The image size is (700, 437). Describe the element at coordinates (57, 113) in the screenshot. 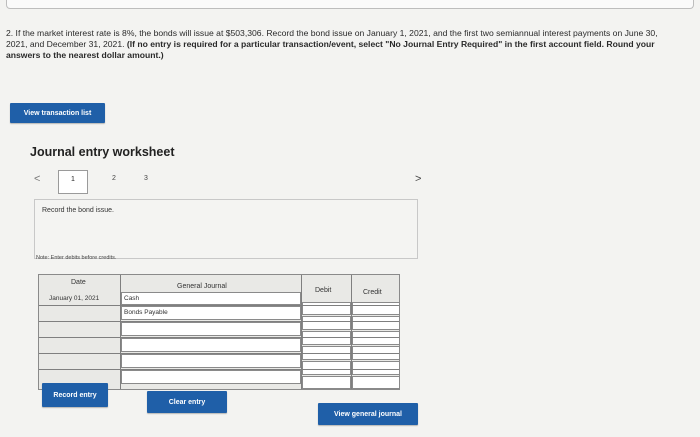

I see `view-transaction-list-button: View transaction list` at that location.